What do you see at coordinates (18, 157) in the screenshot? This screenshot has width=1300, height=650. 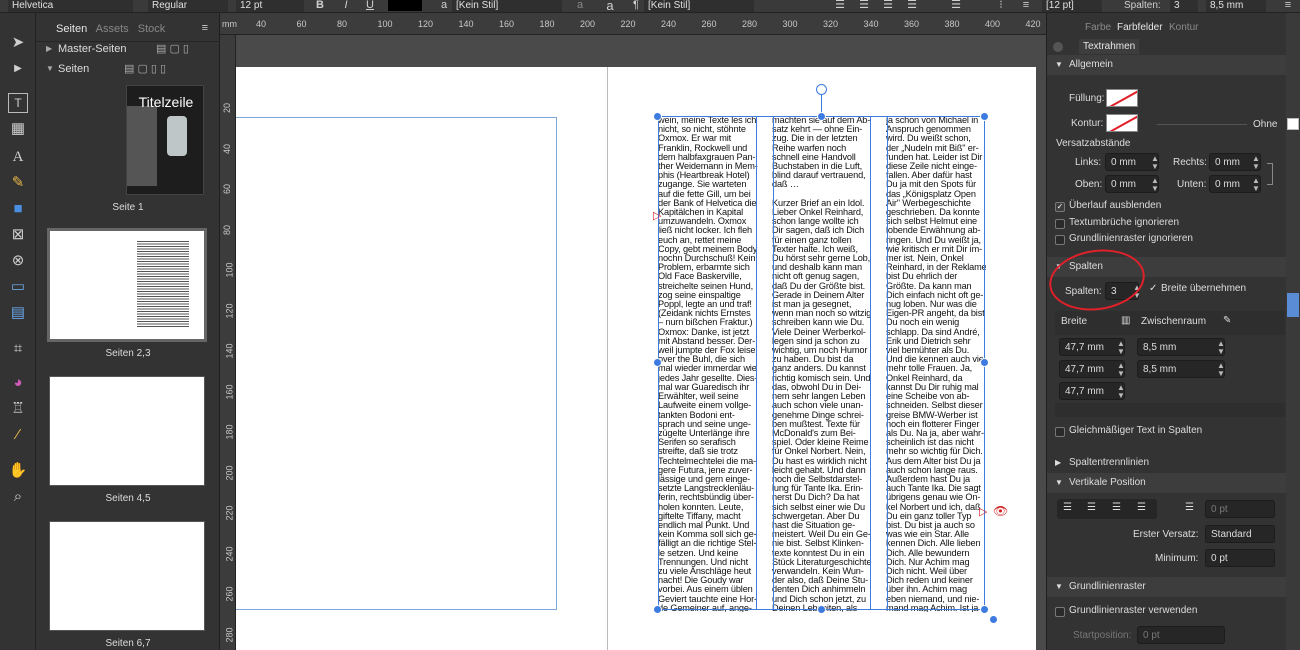 I see `artistic-text-tool-icon: A` at bounding box center [18, 157].